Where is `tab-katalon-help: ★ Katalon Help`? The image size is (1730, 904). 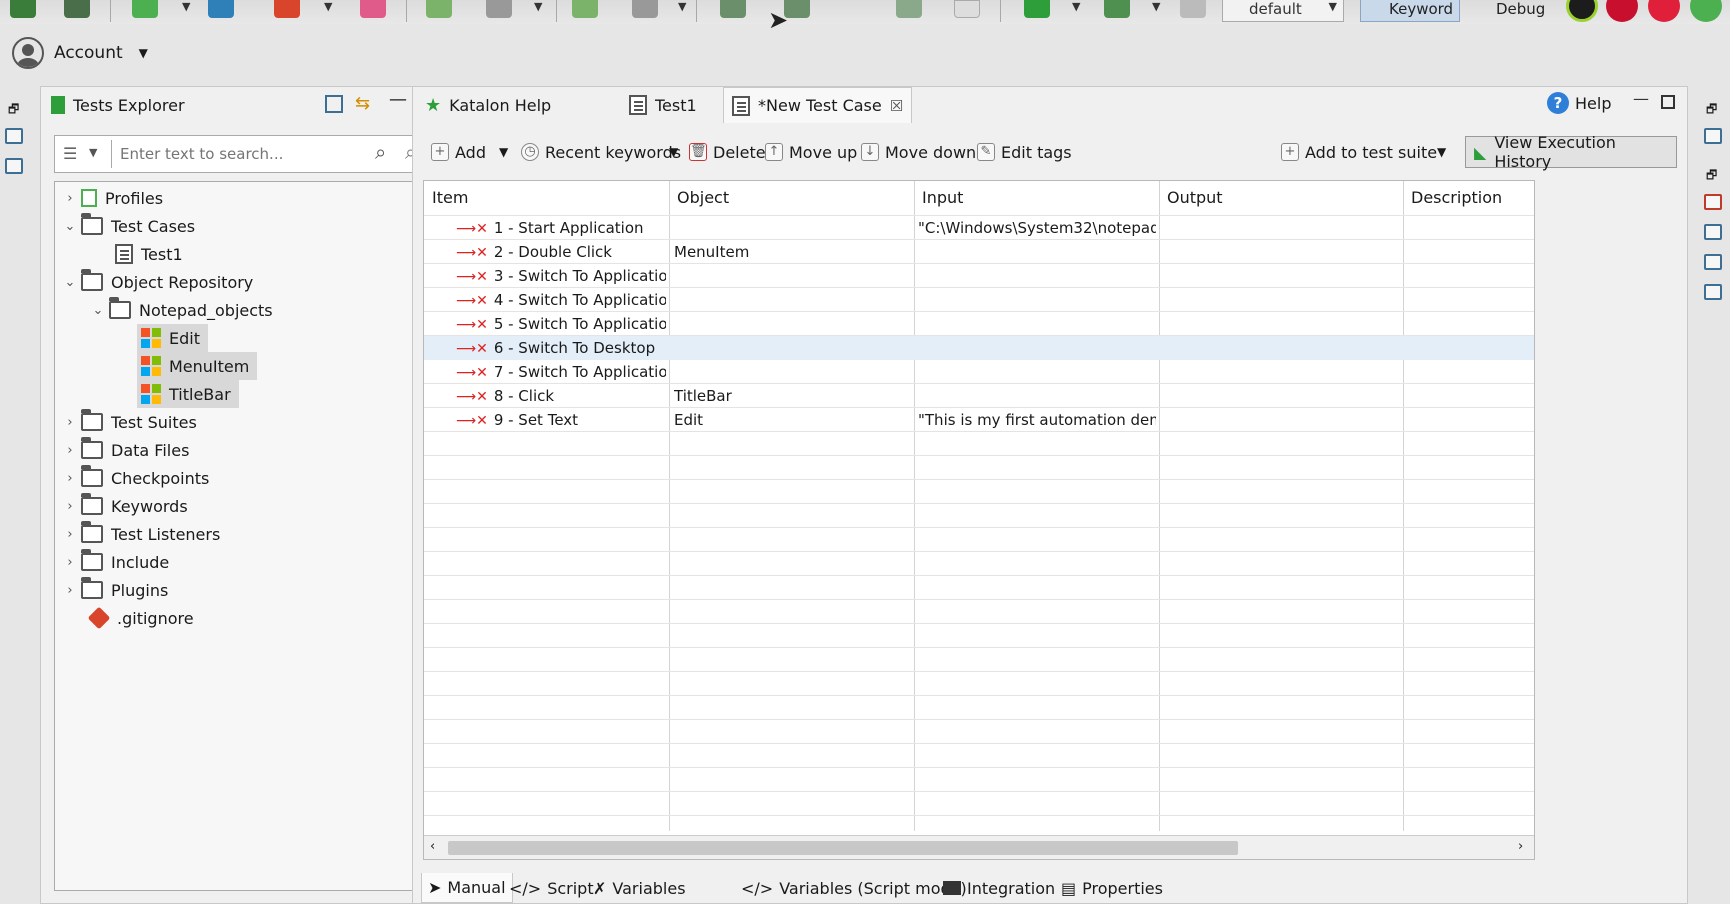 tab-katalon-help: ★ Katalon Help is located at coordinates (488, 105).